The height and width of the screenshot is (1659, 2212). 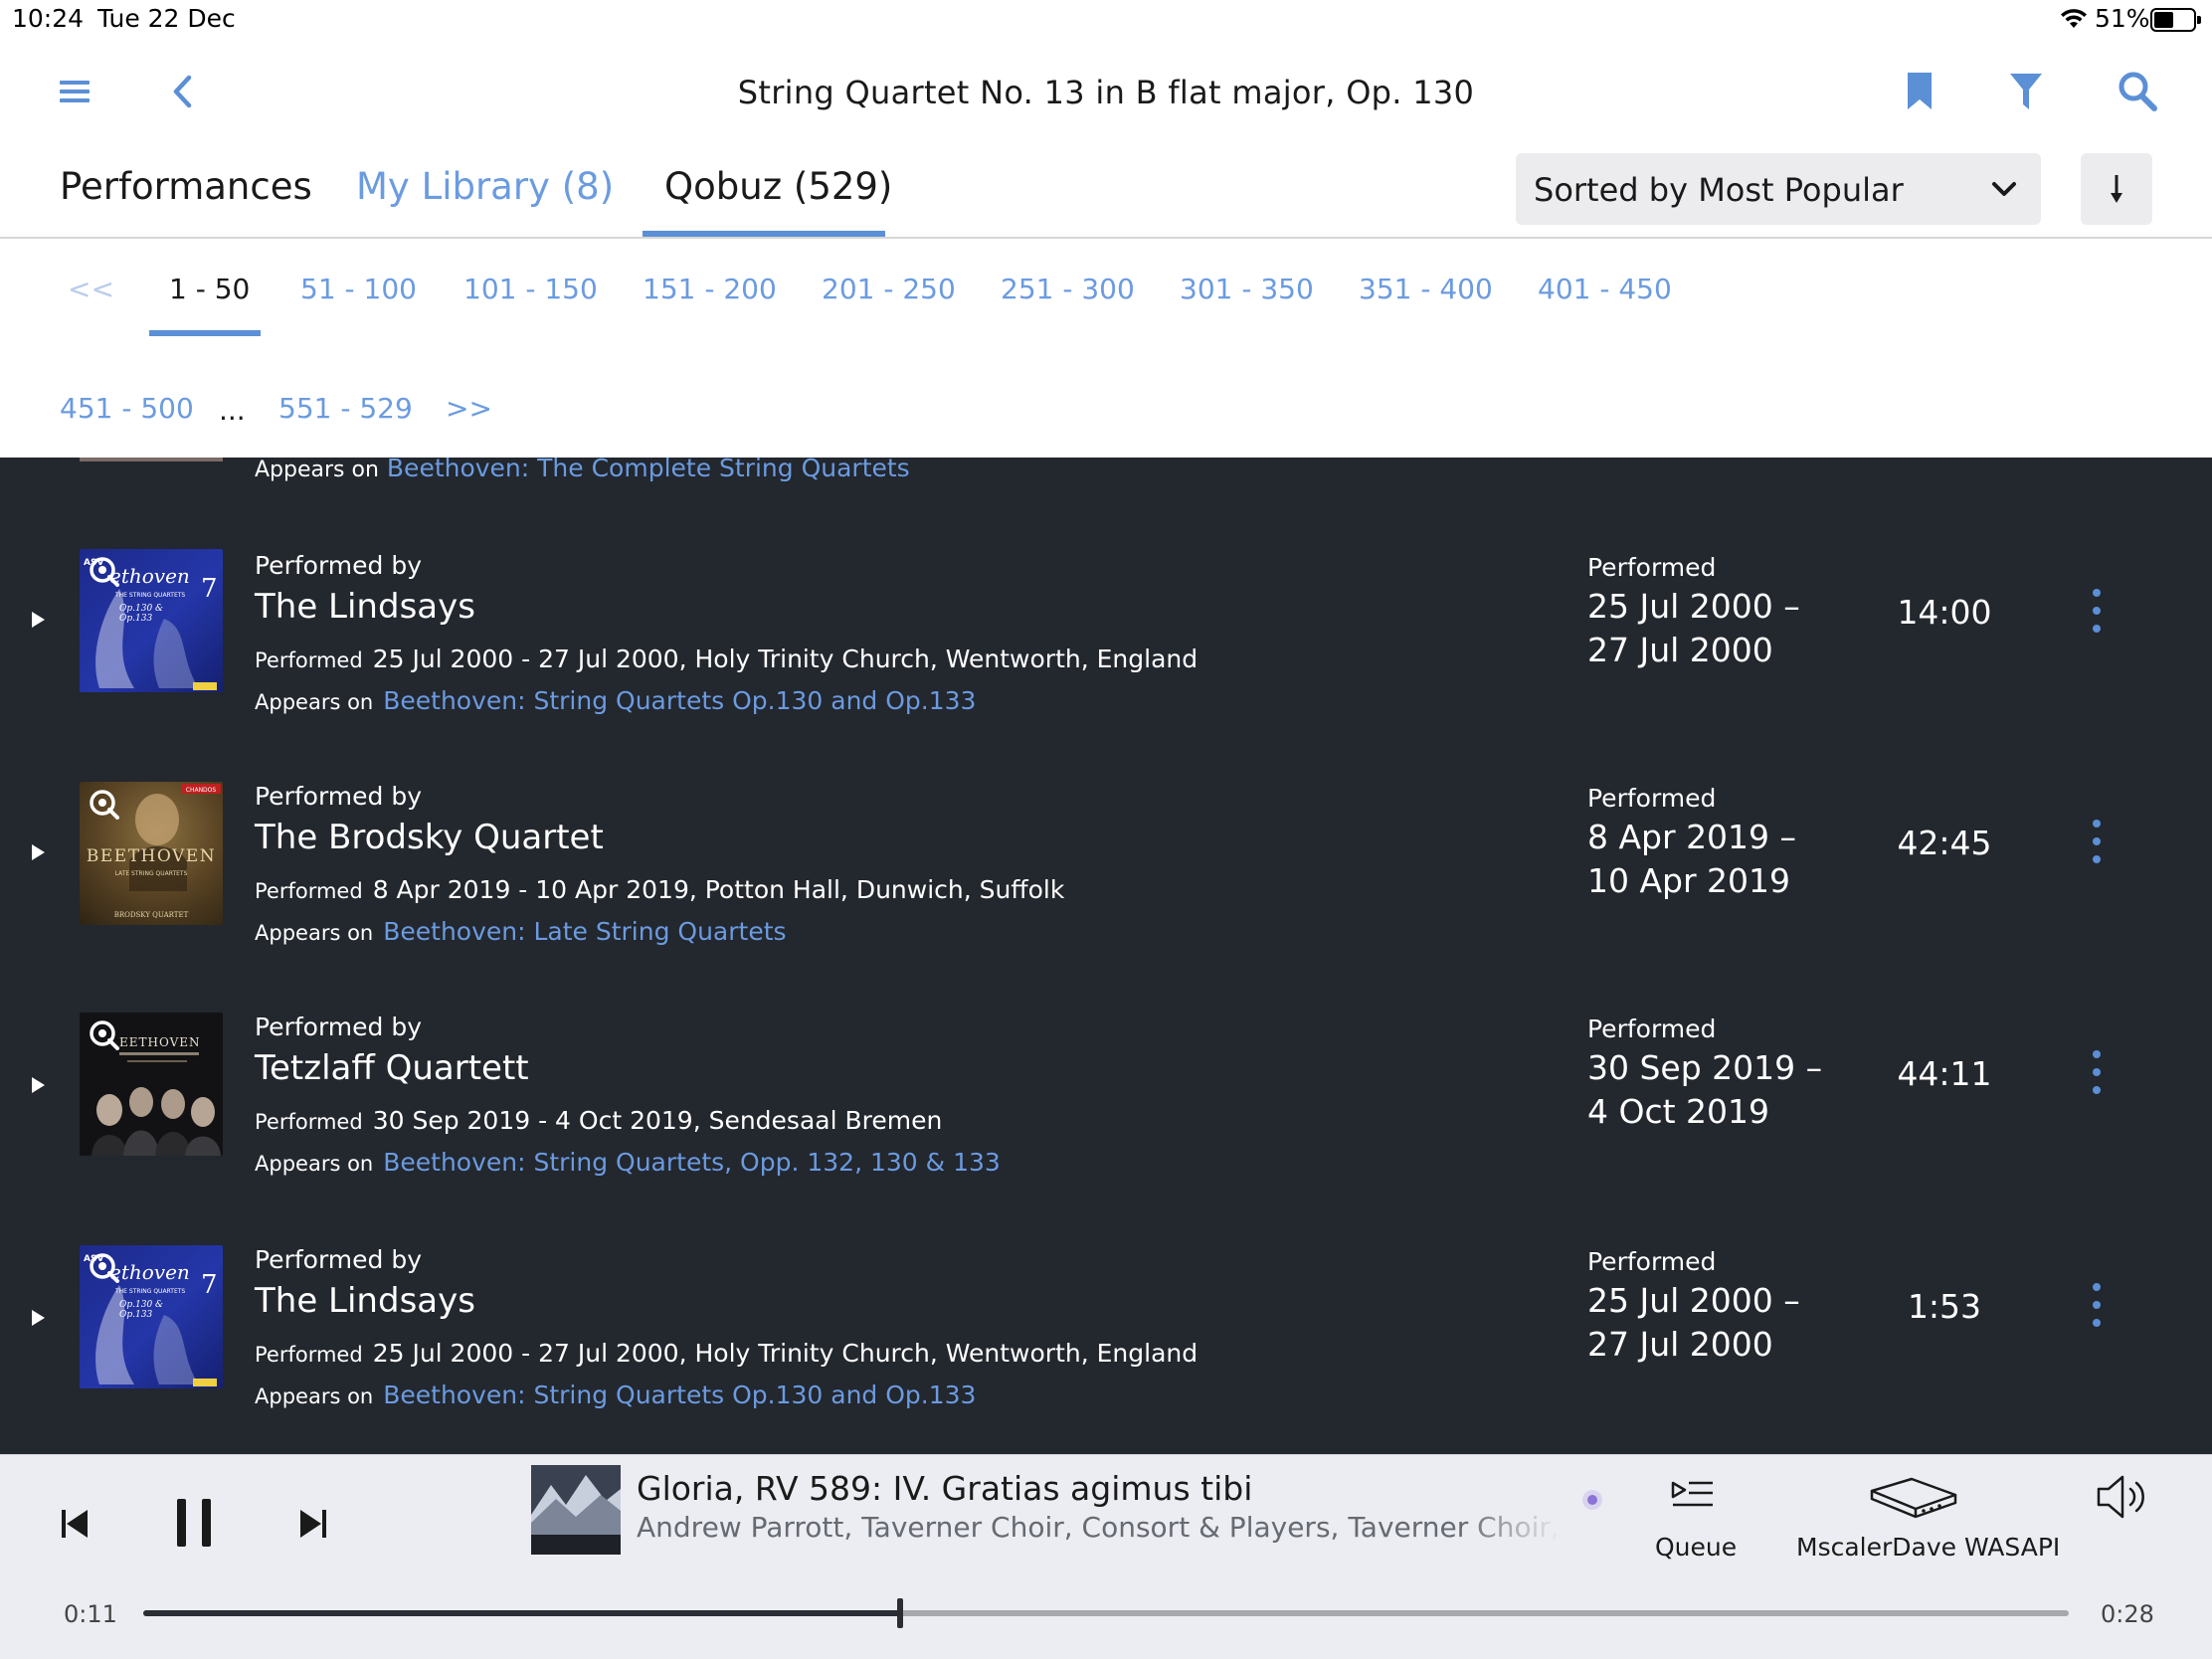 What do you see at coordinates (889, 289) in the screenshot?
I see `page-201-250: 201 - 250` at bounding box center [889, 289].